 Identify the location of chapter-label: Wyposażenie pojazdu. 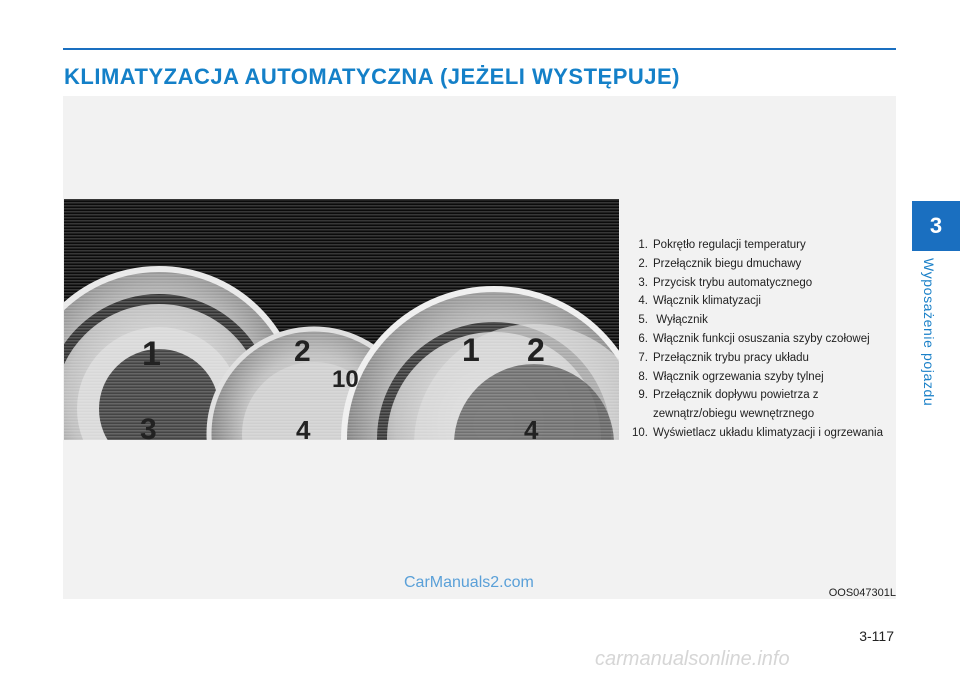
(929, 332).